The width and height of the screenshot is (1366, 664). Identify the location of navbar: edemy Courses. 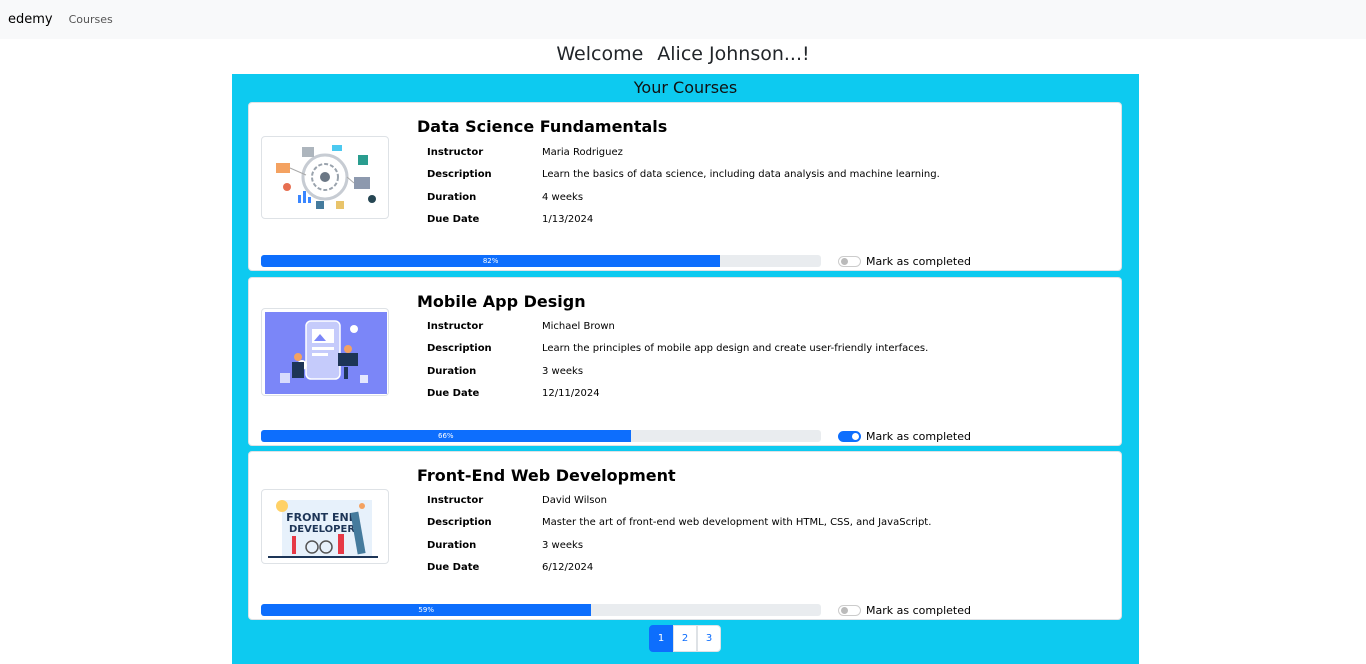
(683, 19).